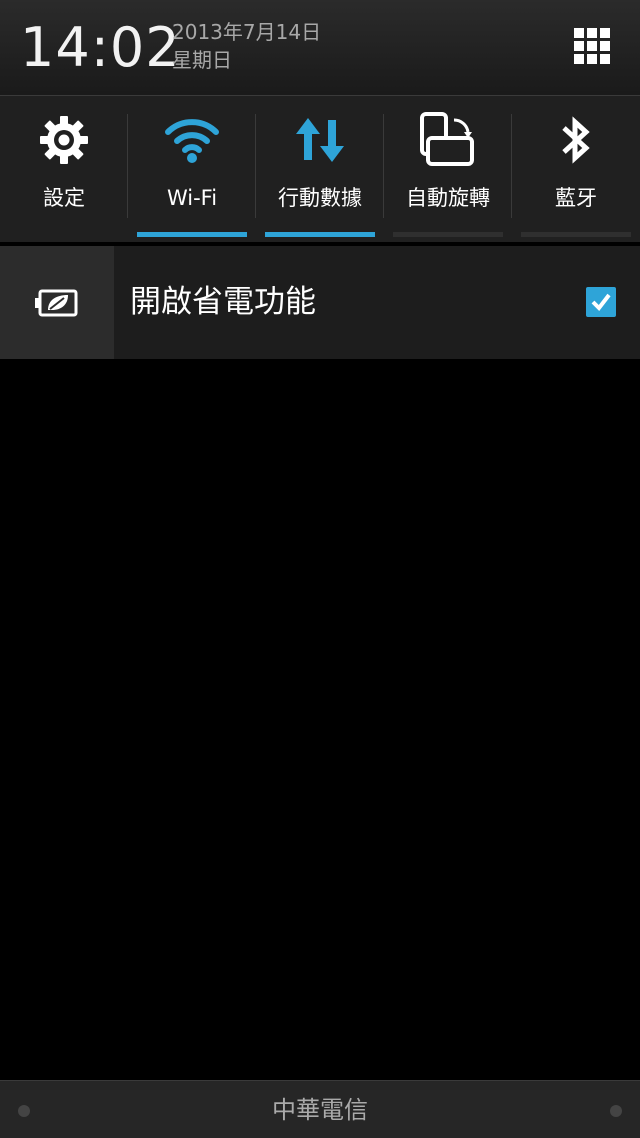  Describe the element at coordinates (576, 234) in the screenshot. I see `bluetooth-indicator` at that location.